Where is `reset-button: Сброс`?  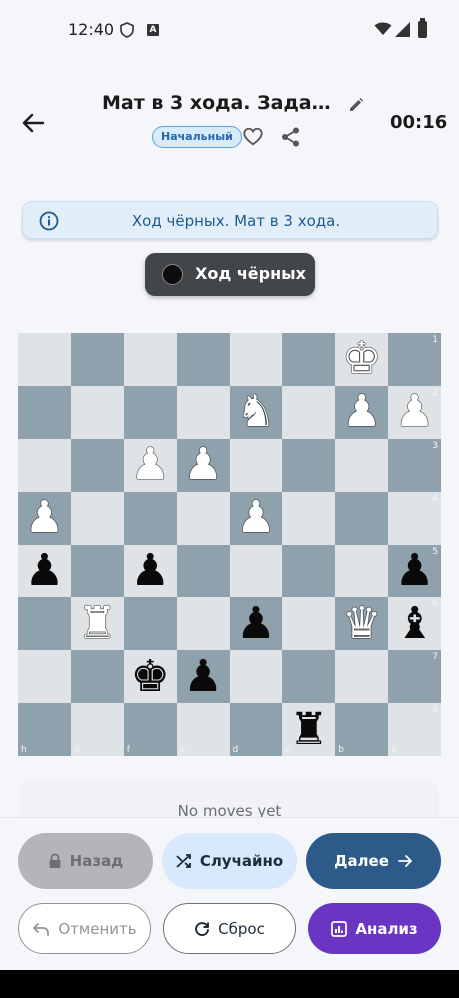 reset-button: Сброс is located at coordinates (229, 928).